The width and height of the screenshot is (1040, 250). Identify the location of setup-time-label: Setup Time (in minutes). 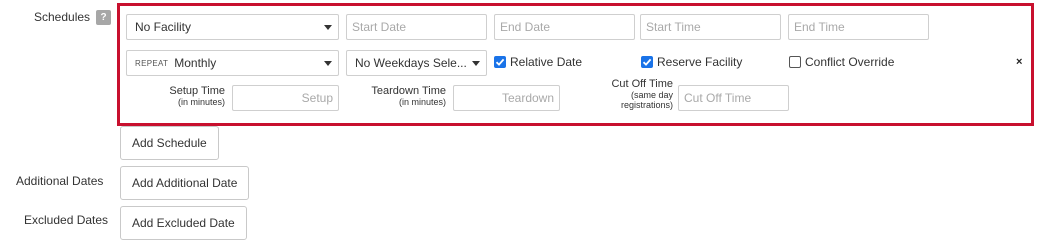
(175, 96).